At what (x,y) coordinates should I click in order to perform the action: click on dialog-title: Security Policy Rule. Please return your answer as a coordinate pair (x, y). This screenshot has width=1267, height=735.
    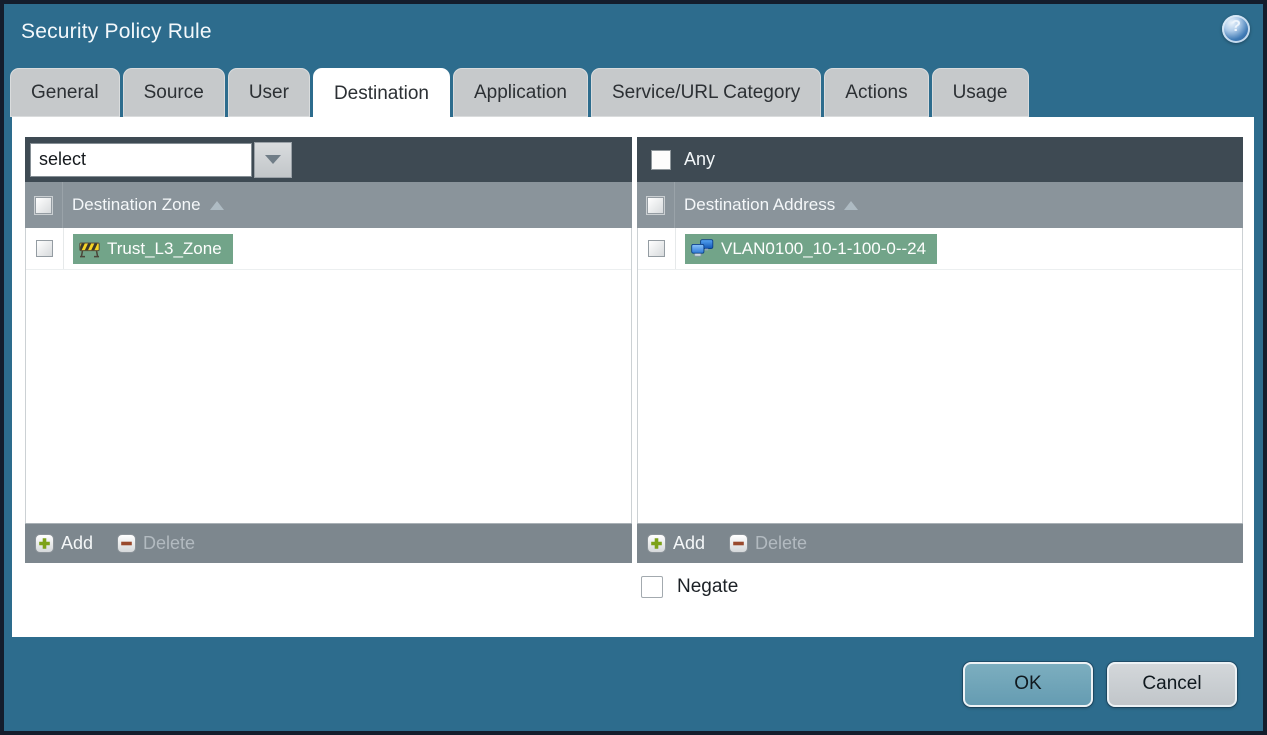
    Looking at the image, I should click on (116, 31).